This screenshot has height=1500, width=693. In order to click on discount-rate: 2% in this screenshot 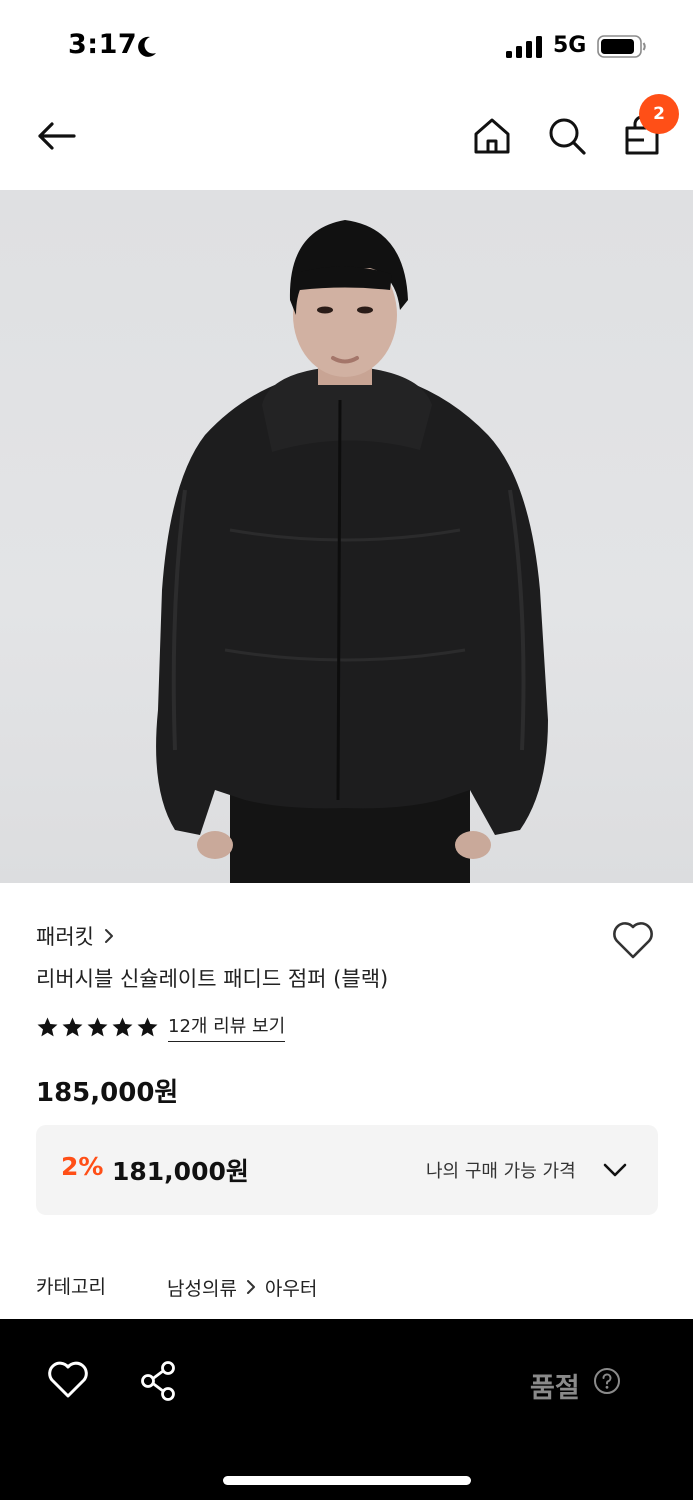, I will do `click(82, 1166)`.